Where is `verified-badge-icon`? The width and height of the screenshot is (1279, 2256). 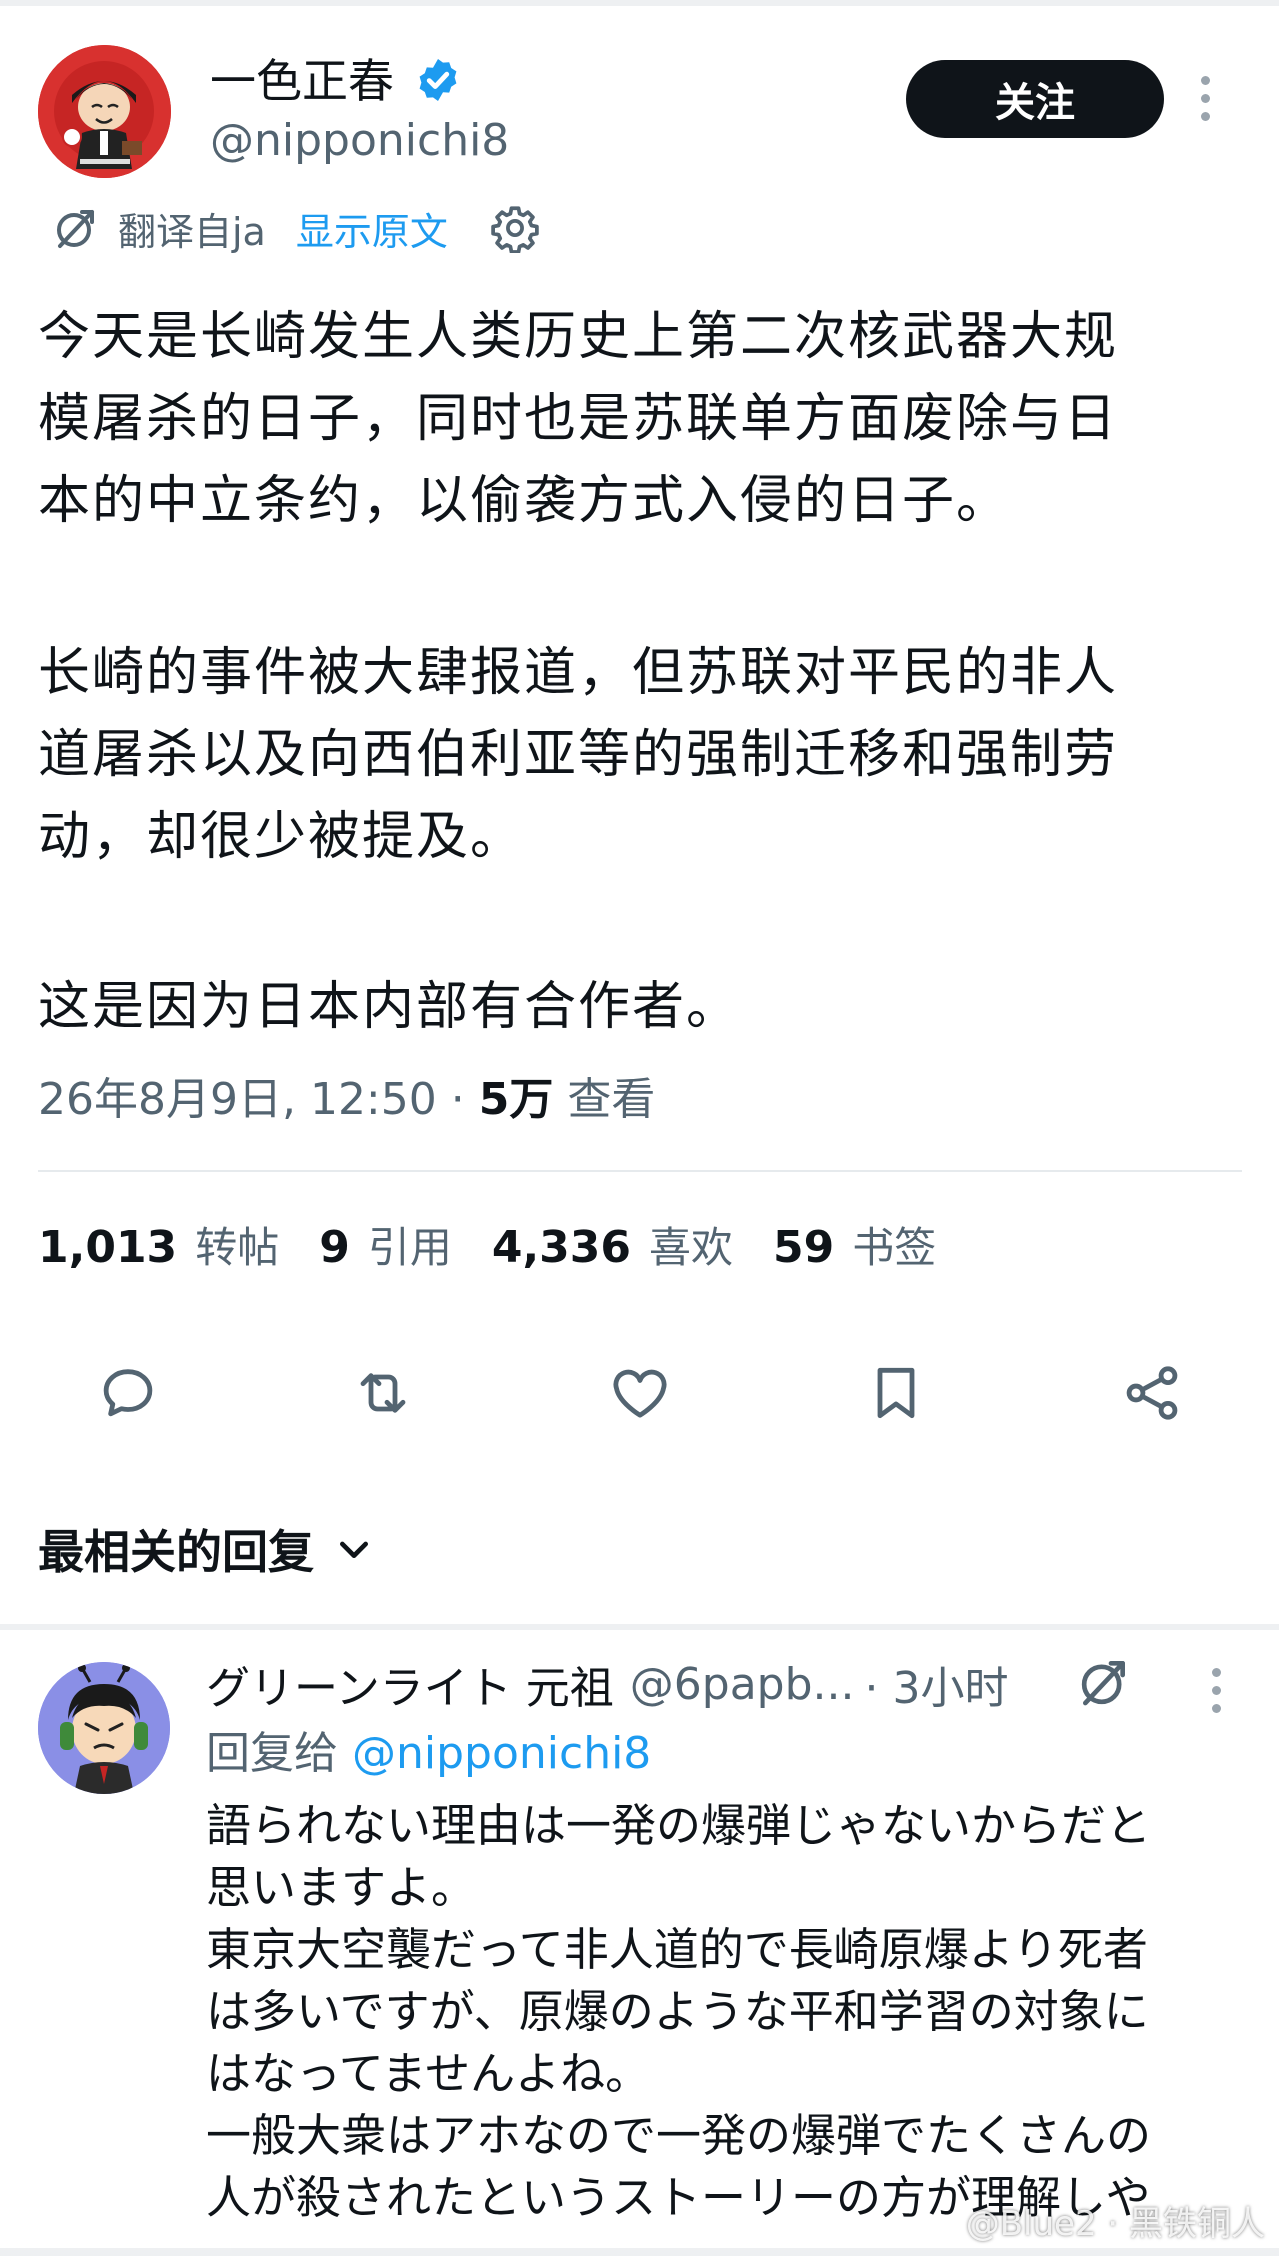
verified-badge-icon is located at coordinates (438, 80).